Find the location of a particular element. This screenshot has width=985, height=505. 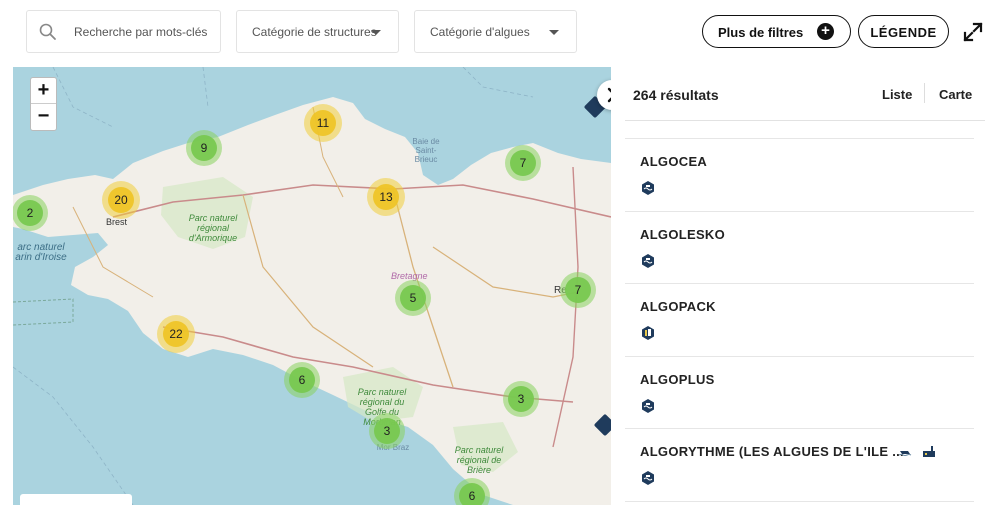

view-divider is located at coordinates (924, 93).